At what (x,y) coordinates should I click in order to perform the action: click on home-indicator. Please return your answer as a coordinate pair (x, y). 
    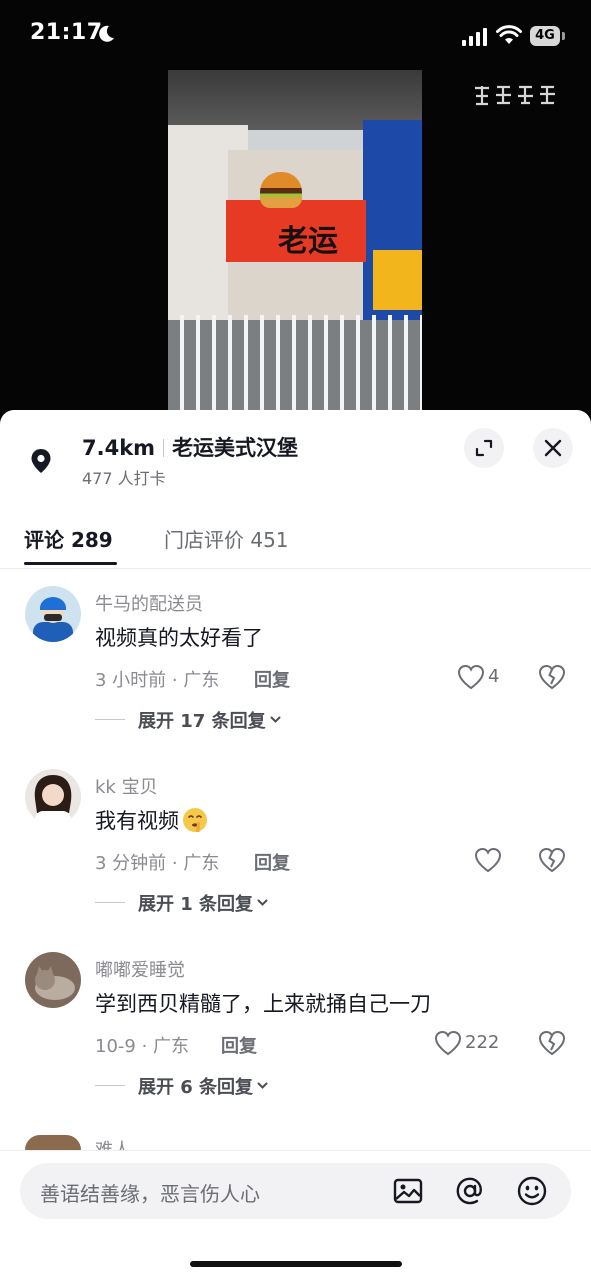
    Looking at the image, I should click on (296, 1264).